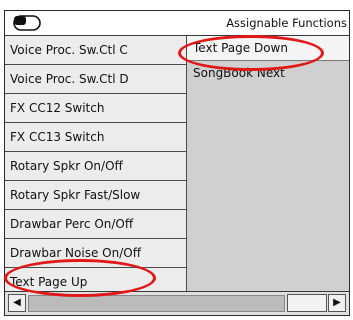  What do you see at coordinates (96, 108) in the screenshot?
I see `list-item-left-3: FX CC12 Switch` at bounding box center [96, 108].